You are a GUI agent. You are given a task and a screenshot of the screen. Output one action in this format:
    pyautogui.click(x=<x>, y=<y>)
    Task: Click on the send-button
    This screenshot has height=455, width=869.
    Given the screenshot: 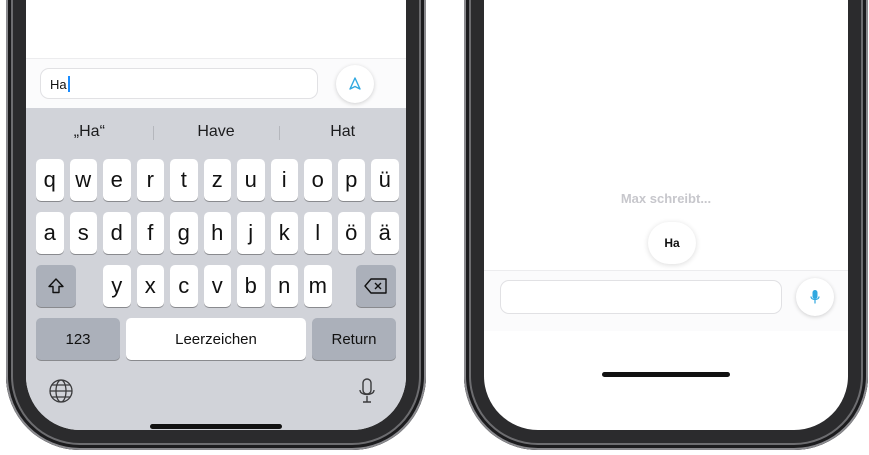 What is the action you would take?
    pyautogui.click(x=355, y=84)
    